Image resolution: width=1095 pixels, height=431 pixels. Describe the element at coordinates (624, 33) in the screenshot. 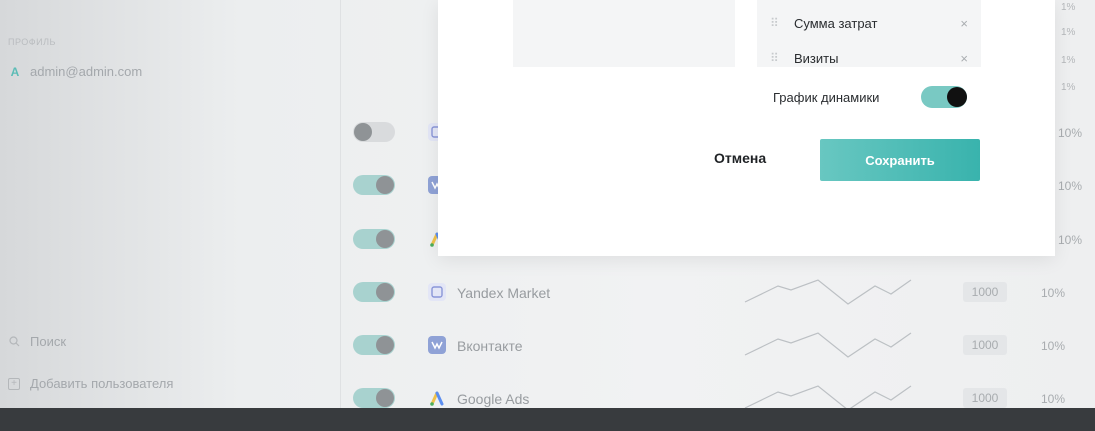

I see `available-metrics-panel` at that location.